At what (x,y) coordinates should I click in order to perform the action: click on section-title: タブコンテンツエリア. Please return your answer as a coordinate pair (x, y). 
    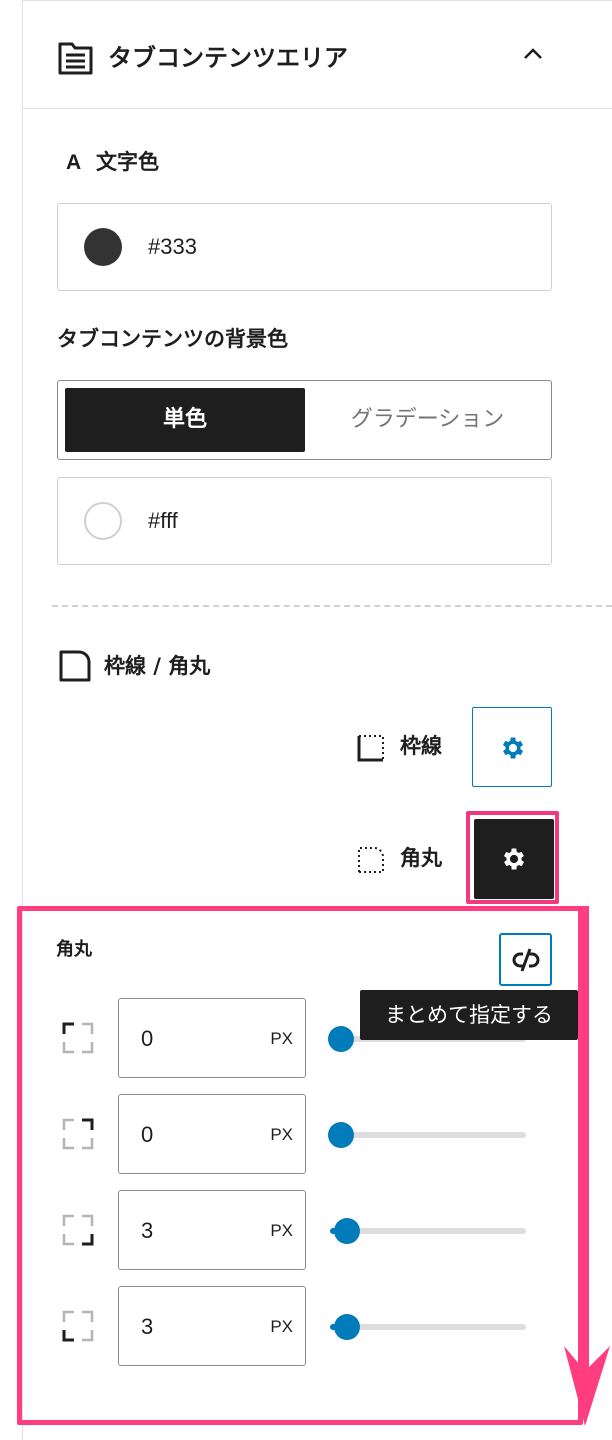
    Looking at the image, I should click on (228, 58).